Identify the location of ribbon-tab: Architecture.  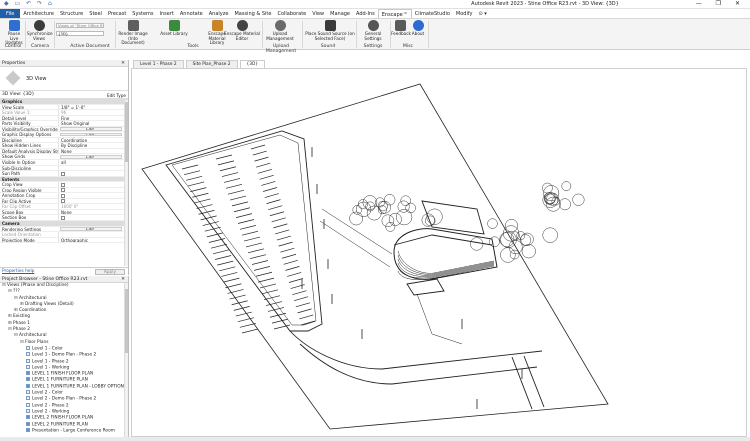
(38, 13).